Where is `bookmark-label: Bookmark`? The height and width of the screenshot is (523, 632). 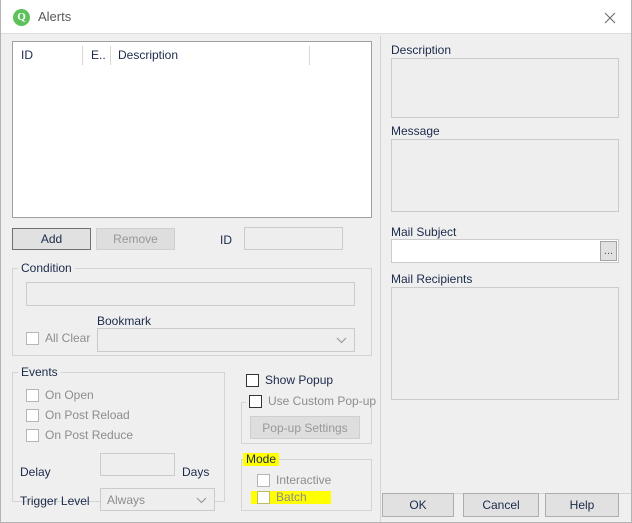 bookmark-label: Bookmark is located at coordinates (124, 321).